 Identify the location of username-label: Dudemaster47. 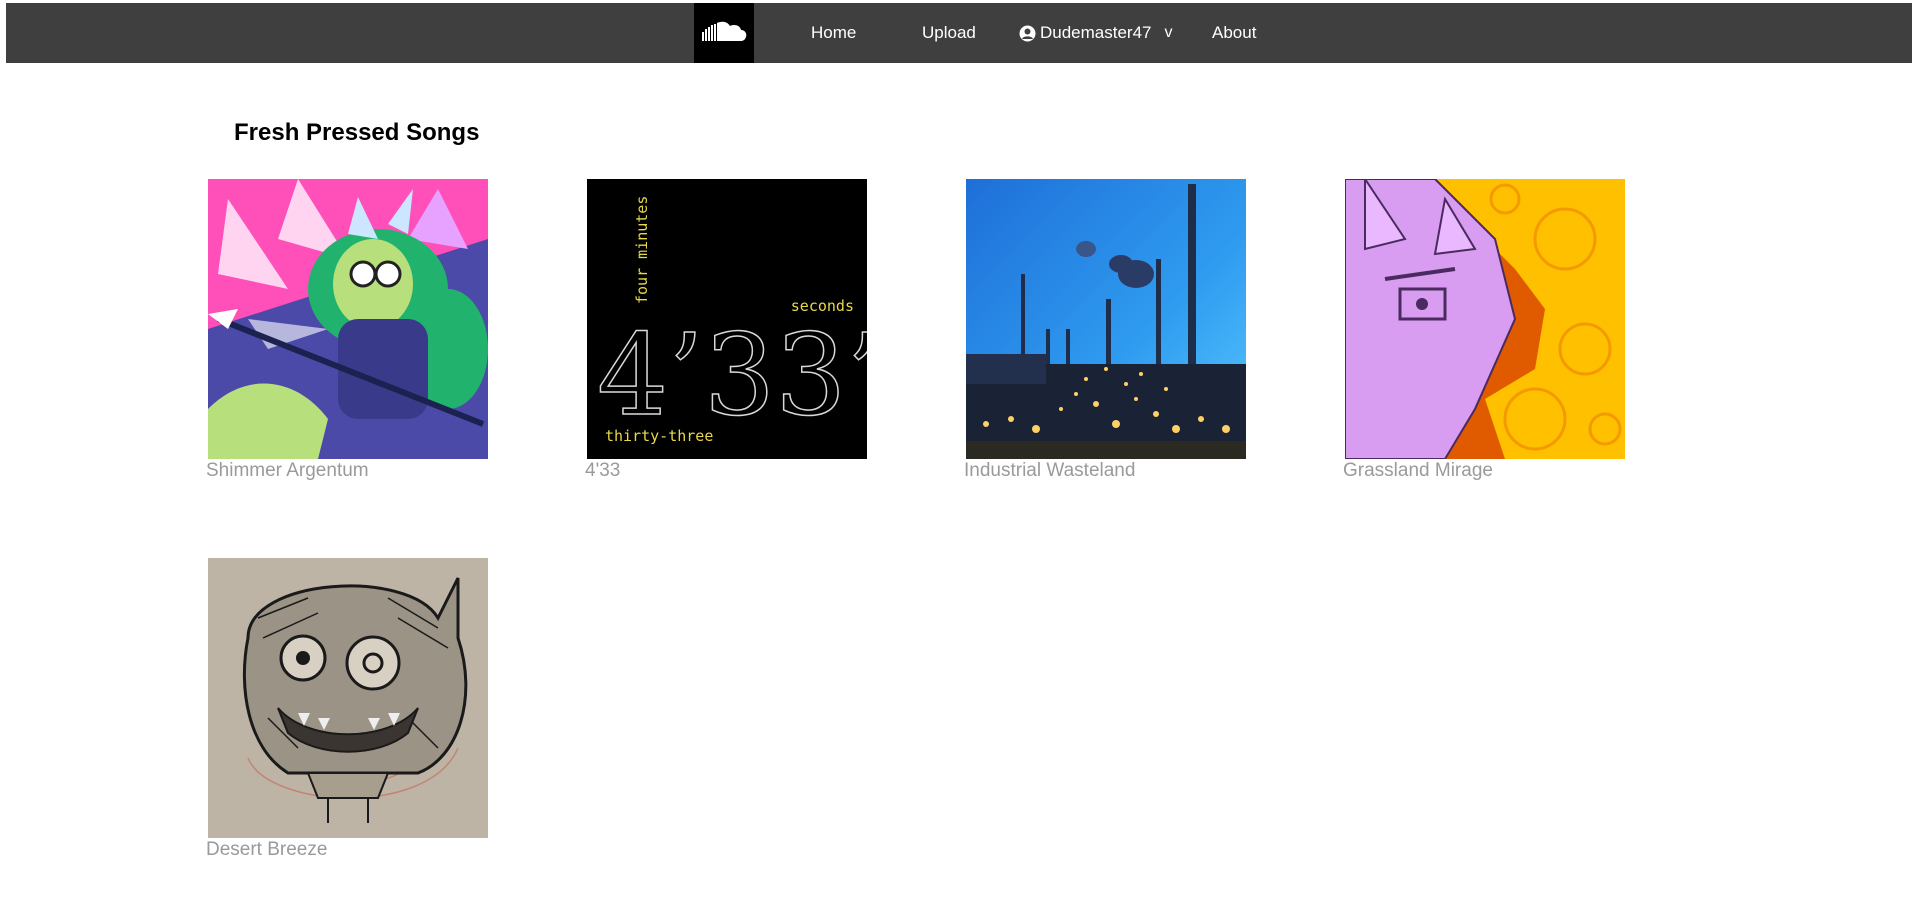
(1096, 32).